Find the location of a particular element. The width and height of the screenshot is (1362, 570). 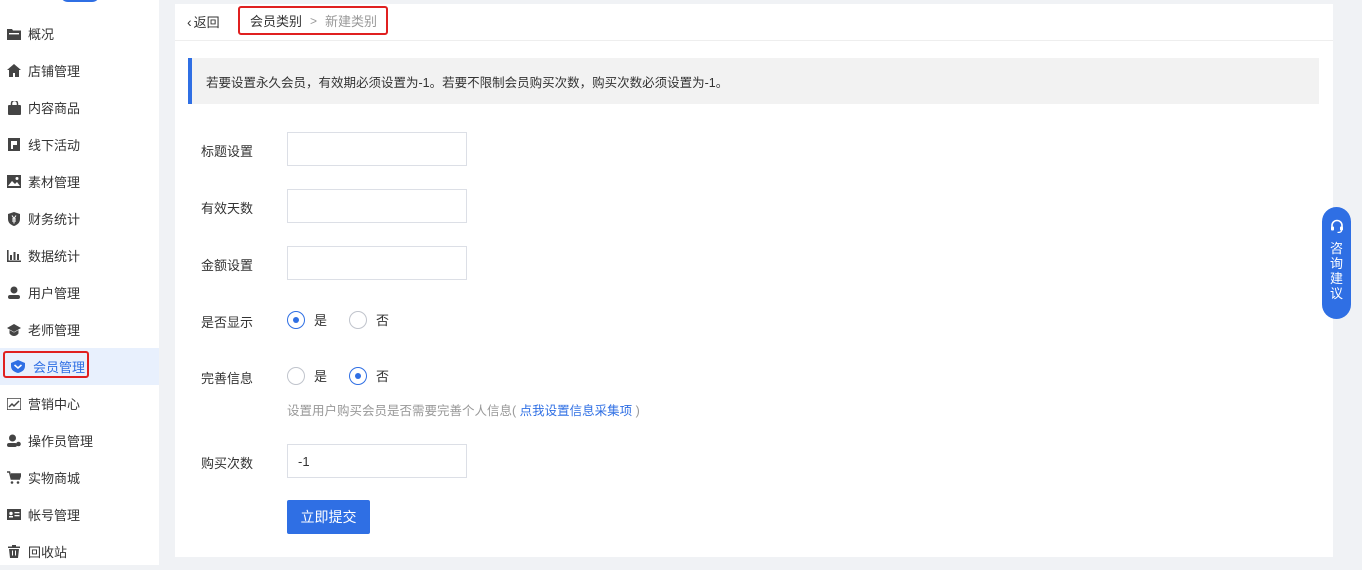

highlight-box is located at coordinates (46, 364).